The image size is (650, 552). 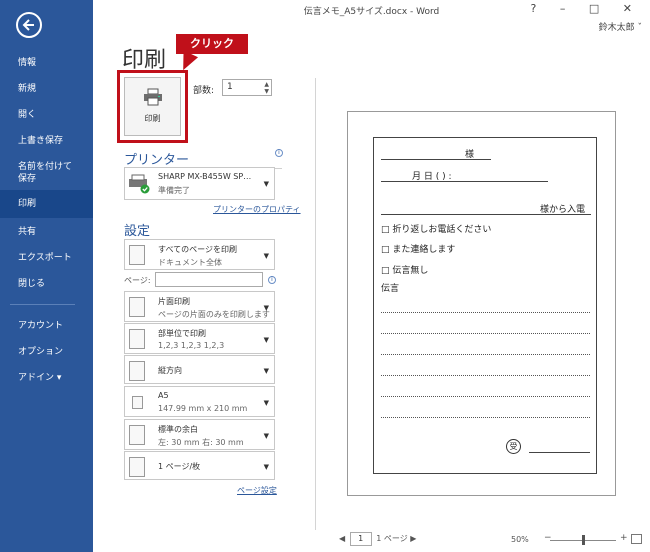 What do you see at coordinates (137, 280) in the screenshot?
I see `pages-label: ページ:` at bounding box center [137, 280].